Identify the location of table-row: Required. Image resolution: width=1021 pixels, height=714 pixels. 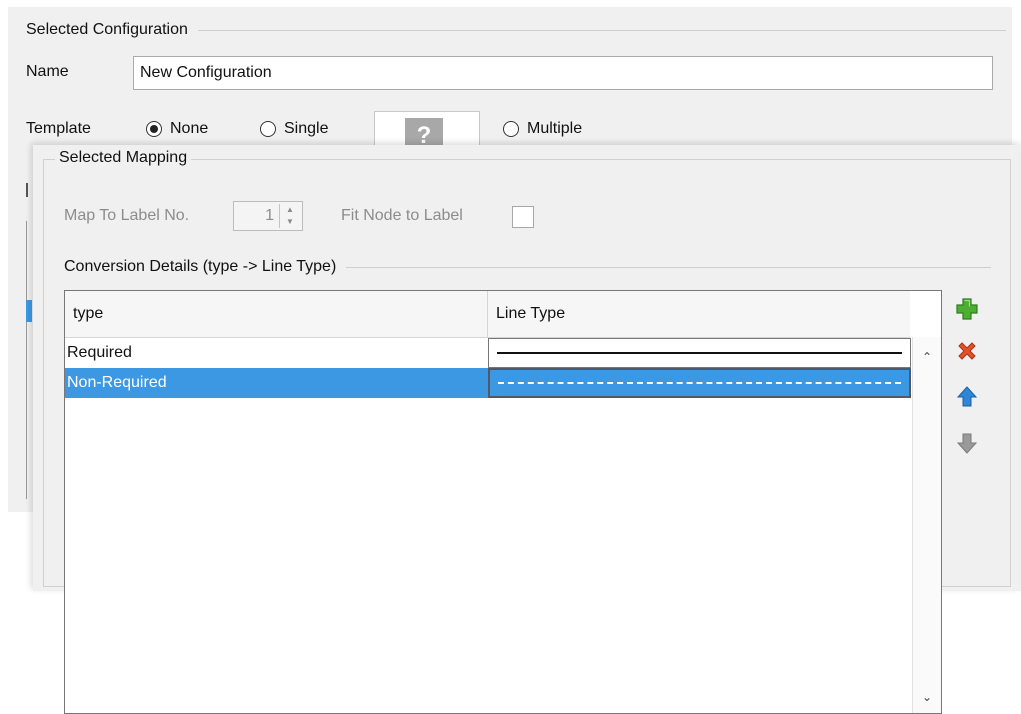
(488, 353).